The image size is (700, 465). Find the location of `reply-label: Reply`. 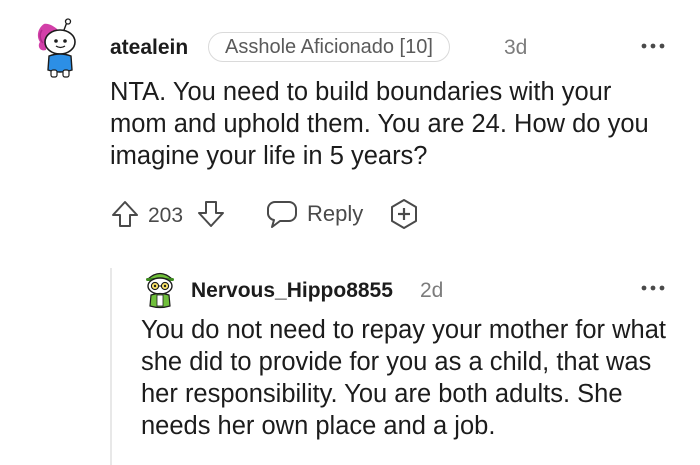

reply-label: Reply is located at coordinates (335, 213).